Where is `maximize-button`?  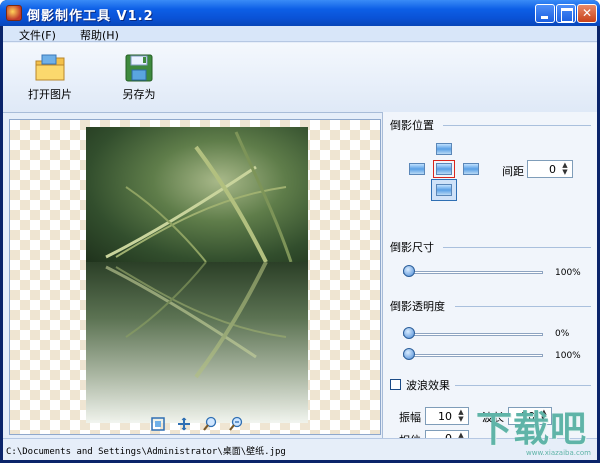 maximize-button is located at coordinates (566, 13).